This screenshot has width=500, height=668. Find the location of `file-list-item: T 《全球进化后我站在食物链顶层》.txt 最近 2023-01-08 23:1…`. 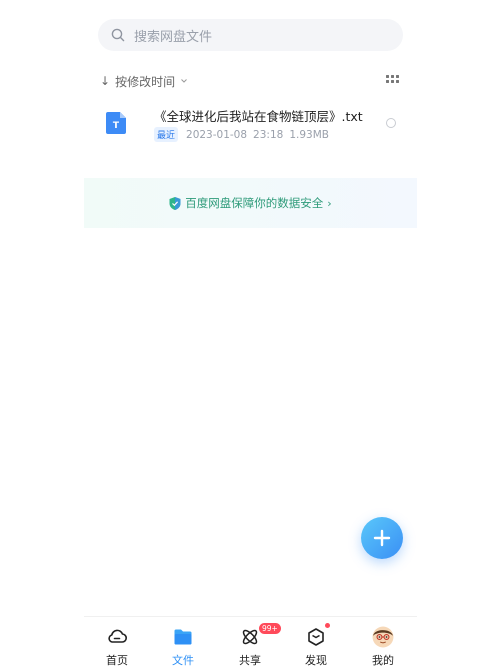

file-list-item: T 《全球进化后我站在食物链顶层》.txt 最近 2023-01-08 23:1… is located at coordinates (250, 122).